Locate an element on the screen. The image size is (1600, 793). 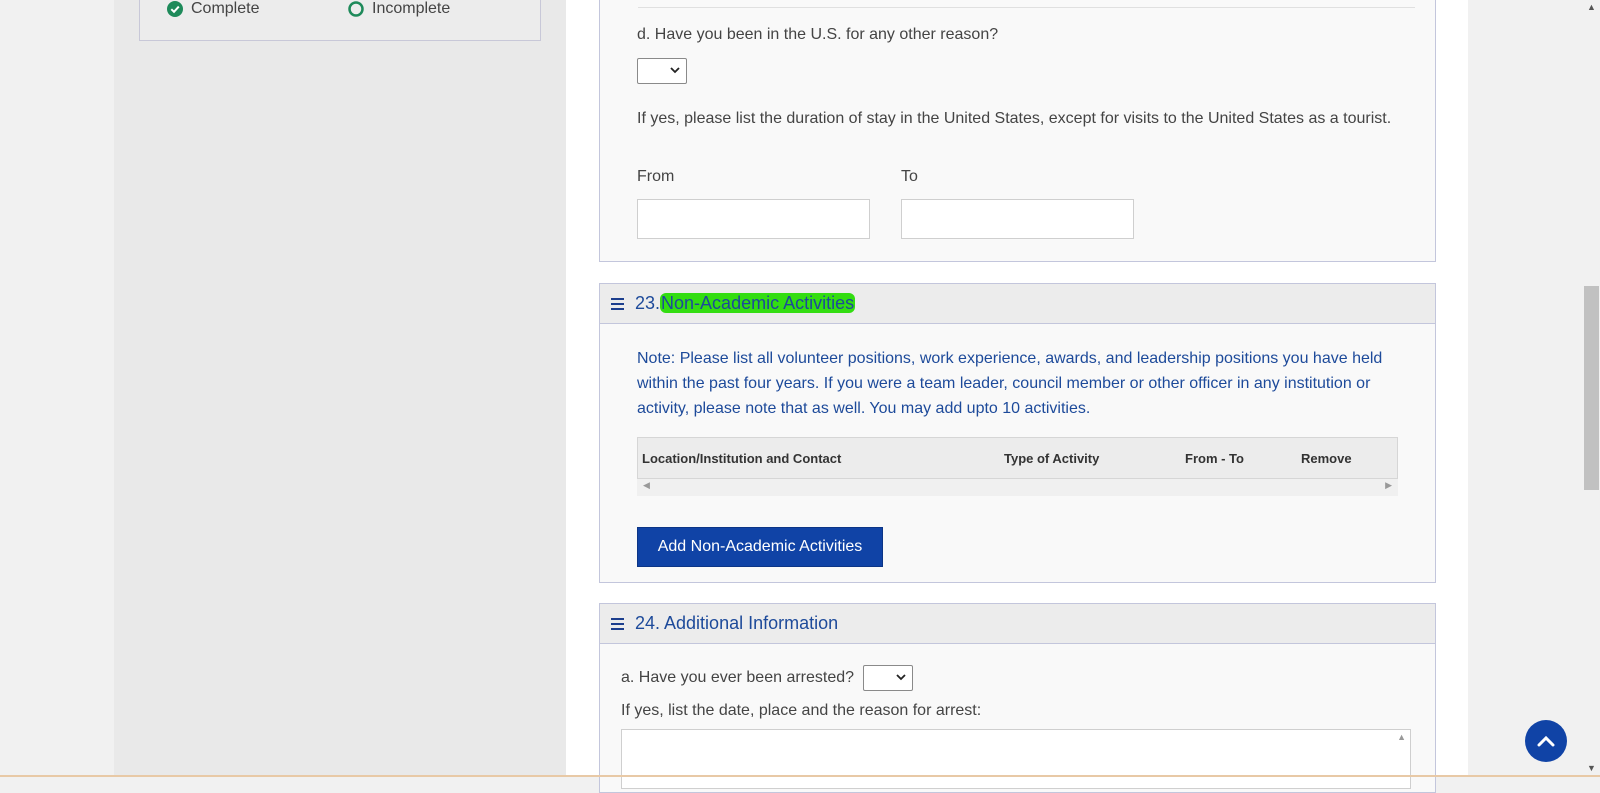
table-horizontal-scrollbar: ◀ ▶ is located at coordinates (1017, 487).